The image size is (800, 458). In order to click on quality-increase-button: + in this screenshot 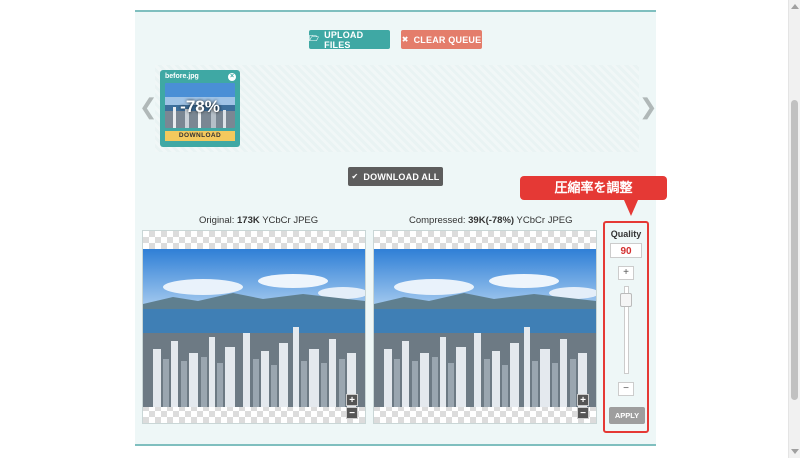, I will do `click(626, 273)`.